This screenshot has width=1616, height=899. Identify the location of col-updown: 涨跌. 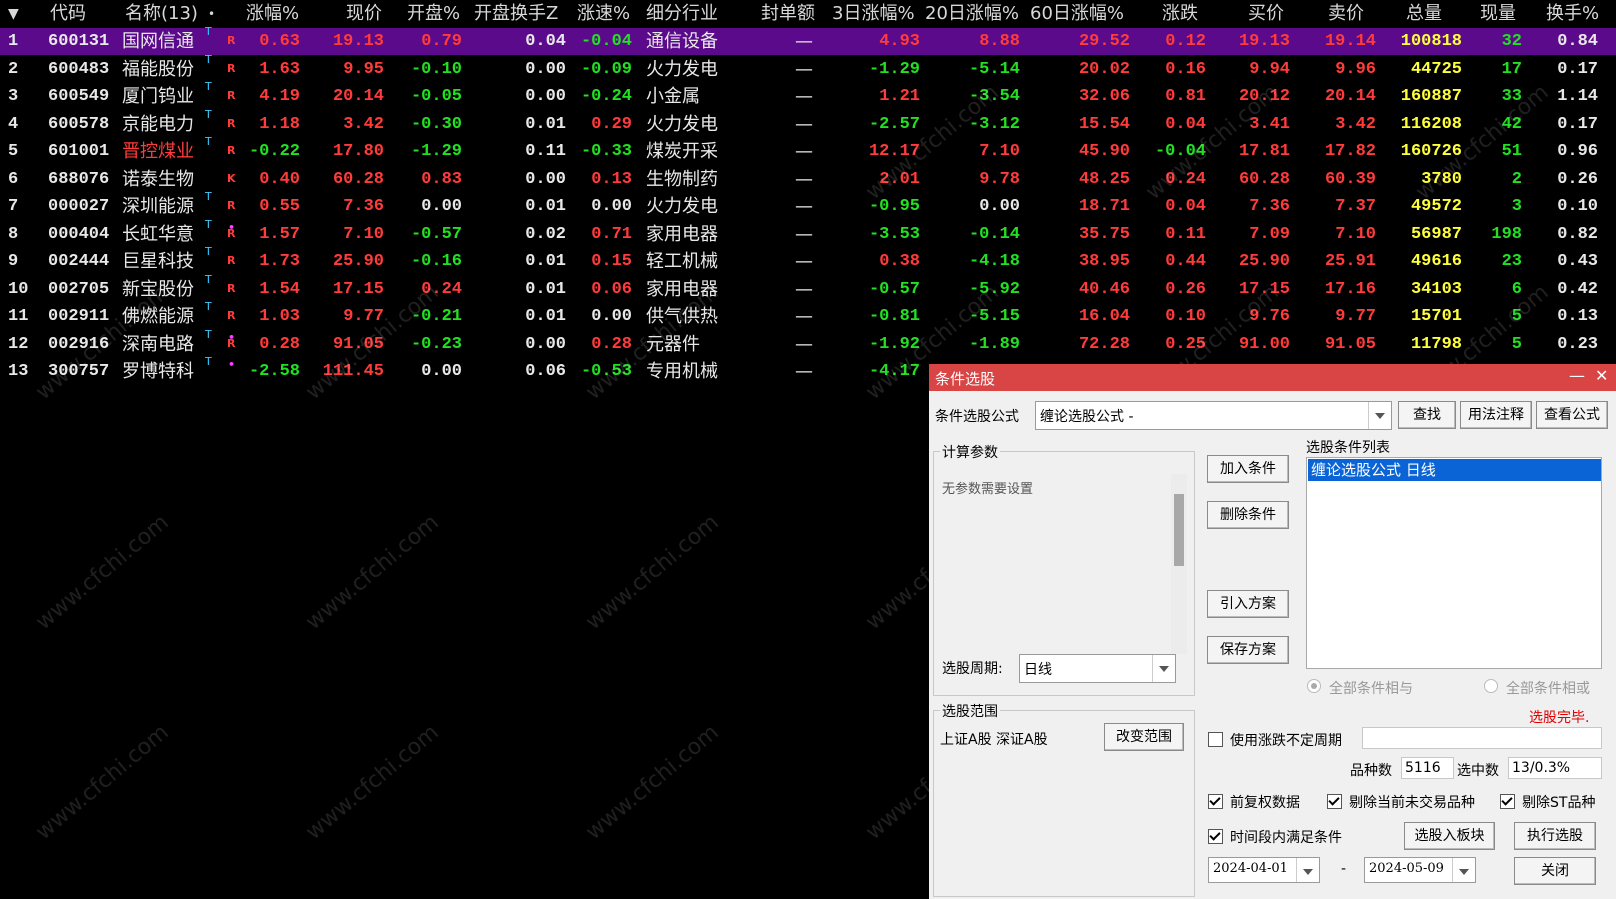
(1180, 14).